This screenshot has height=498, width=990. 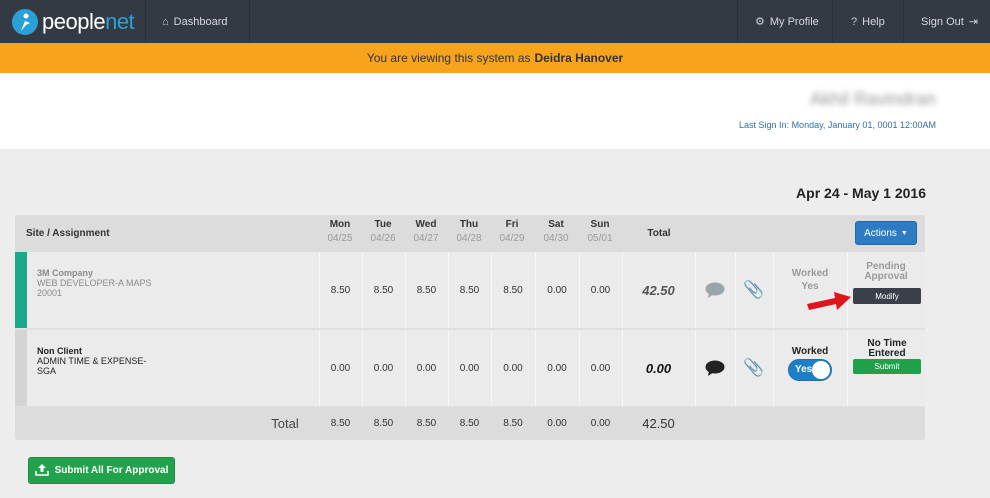 What do you see at coordinates (887, 296) in the screenshot?
I see `modify-button: Modify` at bounding box center [887, 296].